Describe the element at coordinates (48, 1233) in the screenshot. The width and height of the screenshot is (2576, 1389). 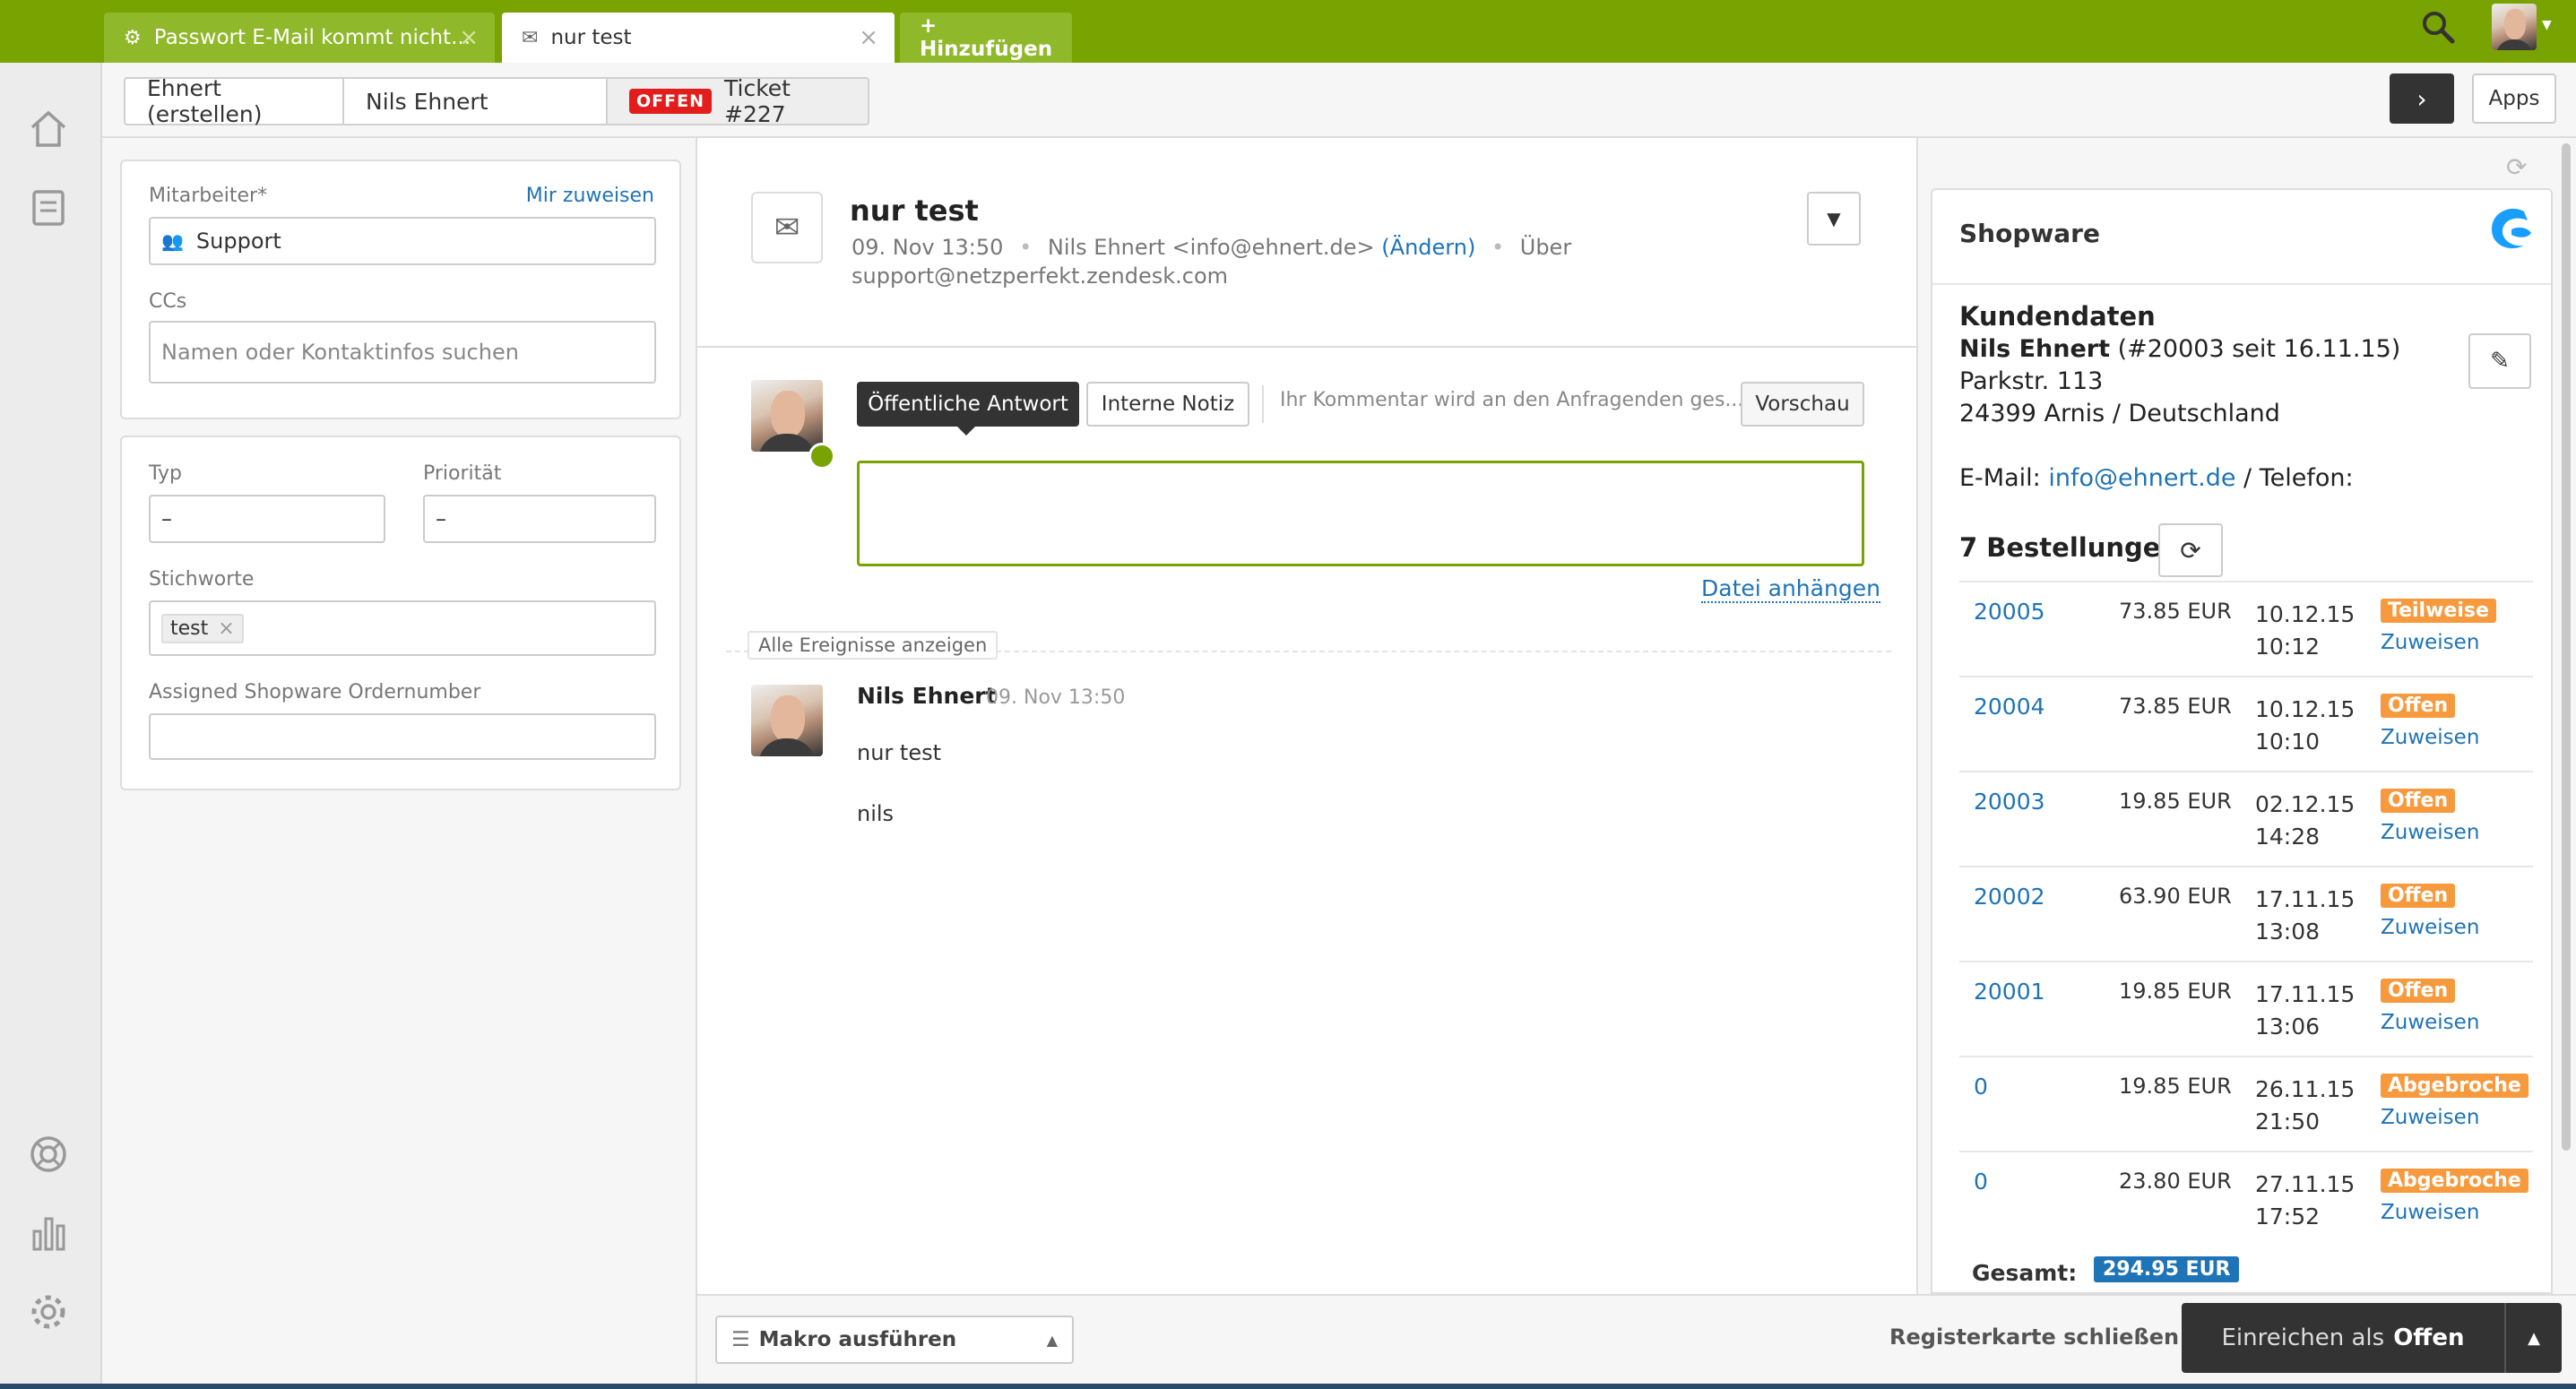
I see `reporting-icon` at that location.